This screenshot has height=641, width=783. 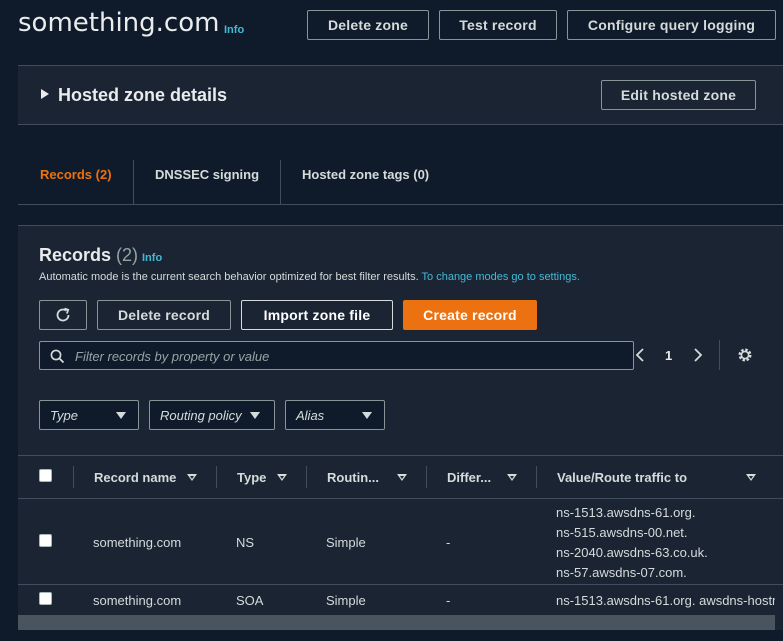 What do you see at coordinates (400, 204) in the screenshot?
I see `tabs-underline` at bounding box center [400, 204].